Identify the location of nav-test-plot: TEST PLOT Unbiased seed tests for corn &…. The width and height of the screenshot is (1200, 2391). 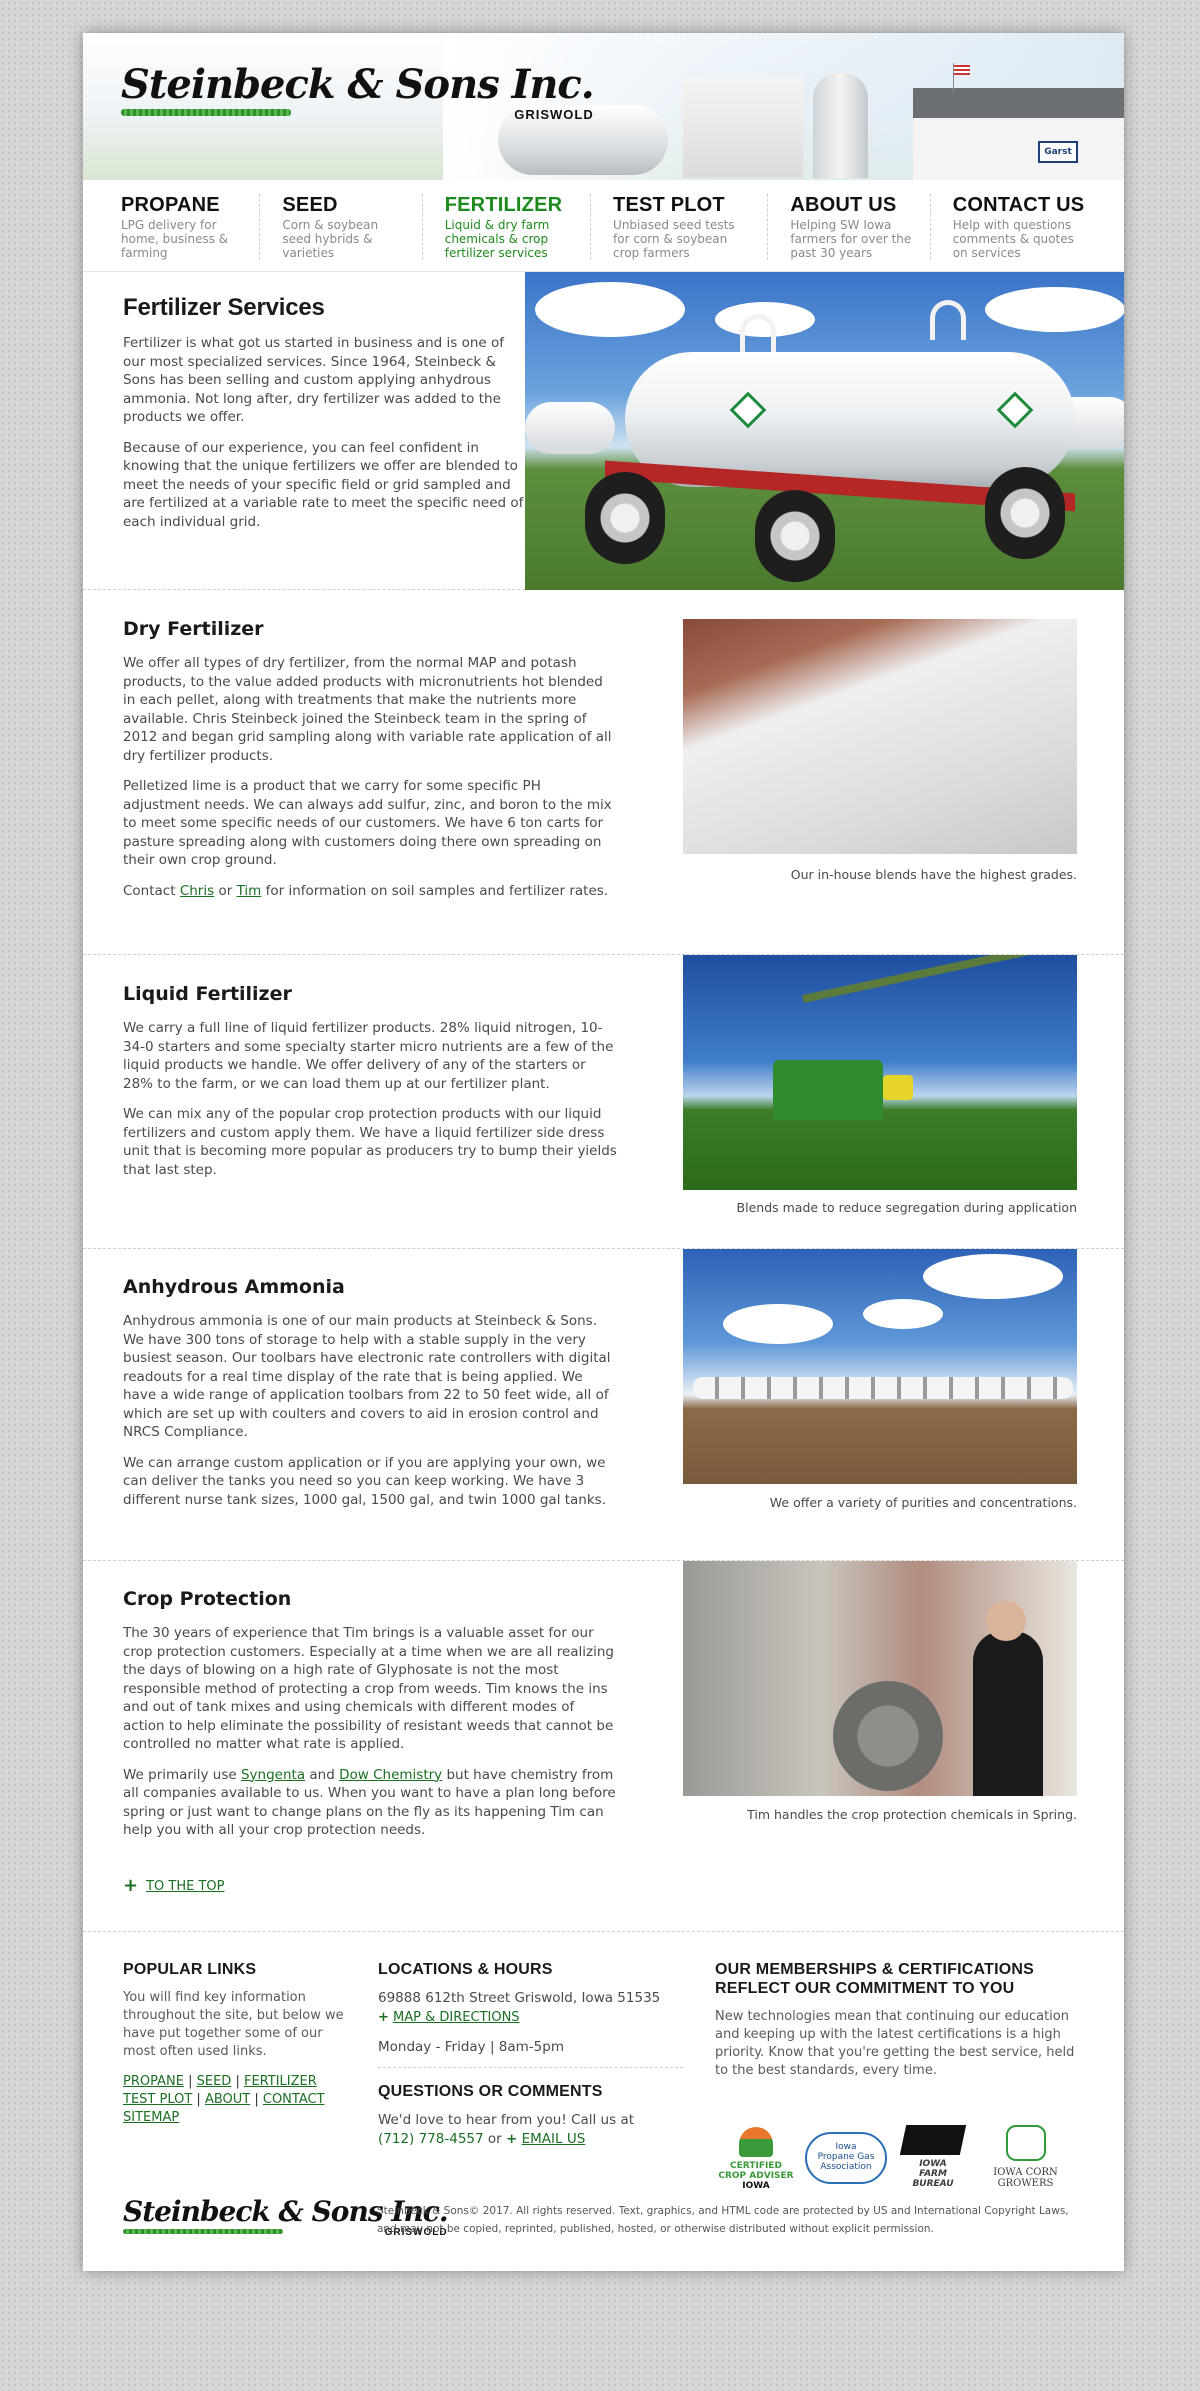
(691, 227).